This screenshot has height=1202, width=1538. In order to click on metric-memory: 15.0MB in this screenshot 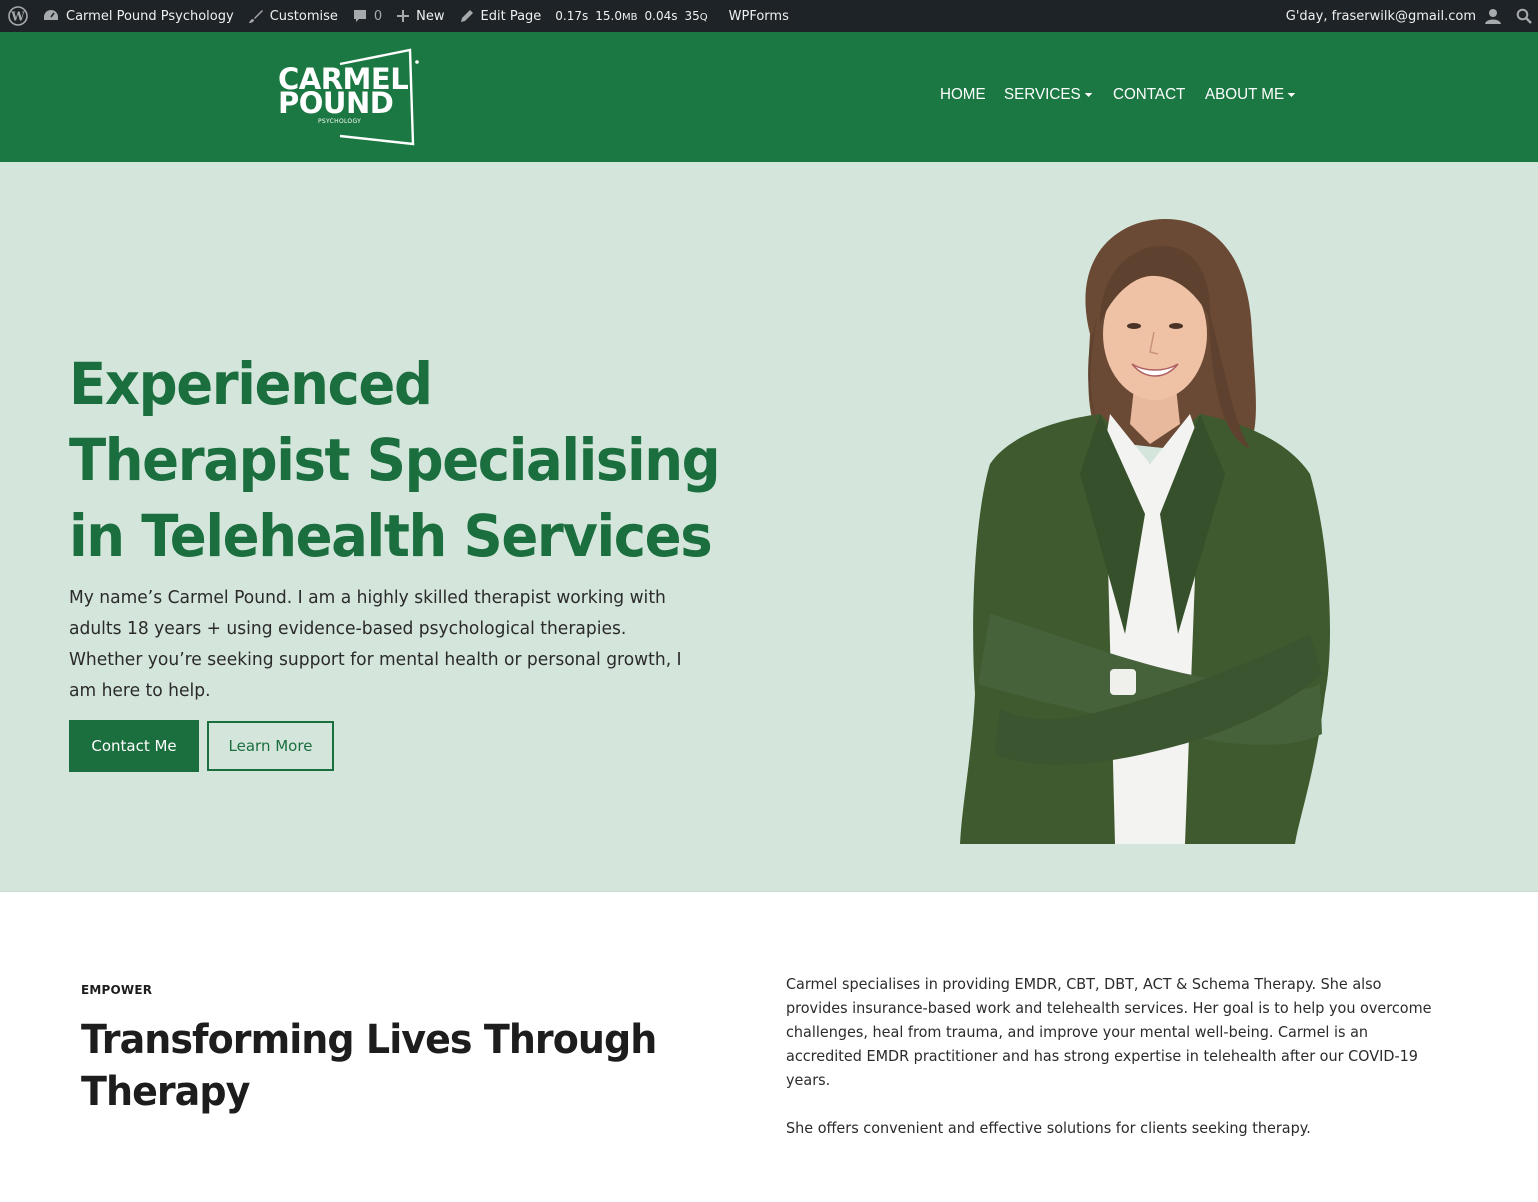, I will do `click(616, 16)`.